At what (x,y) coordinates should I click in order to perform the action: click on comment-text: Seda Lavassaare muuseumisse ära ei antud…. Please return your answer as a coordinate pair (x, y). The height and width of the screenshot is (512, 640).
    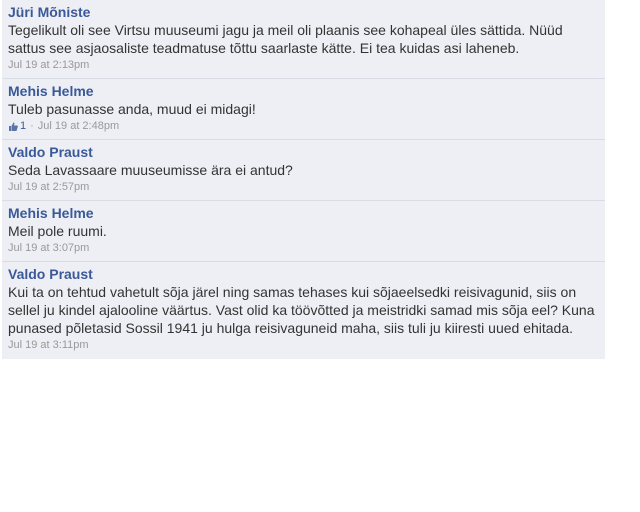
    Looking at the image, I should click on (150, 170).